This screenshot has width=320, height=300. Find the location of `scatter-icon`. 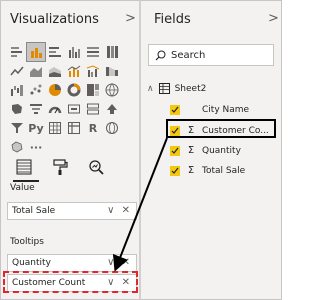

scatter-icon is located at coordinates (36, 90).